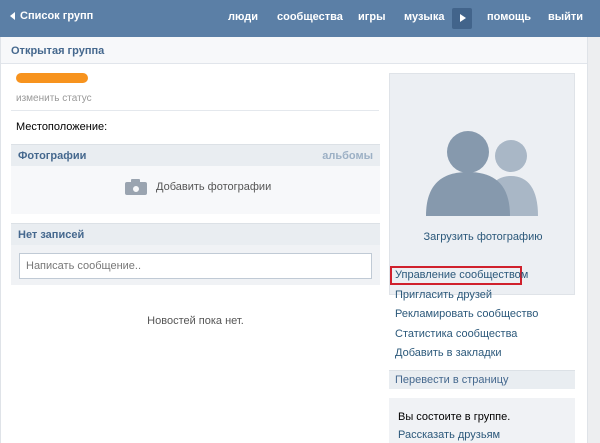 The image size is (600, 443). What do you see at coordinates (58, 51) in the screenshot?
I see `page-title: Открытая группа` at bounding box center [58, 51].